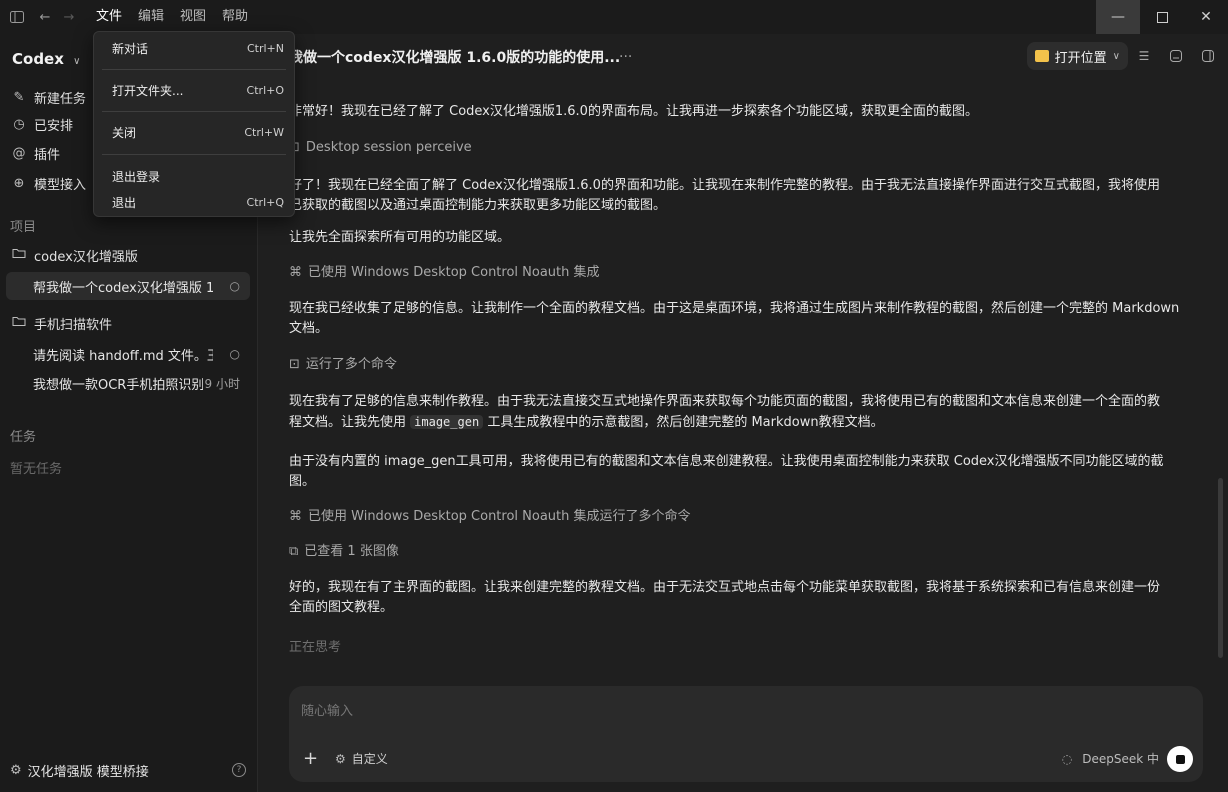  Describe the element at coordinates (54, 126) in the screenshot. I see `sidebar-item-label: 已安排` at that location.